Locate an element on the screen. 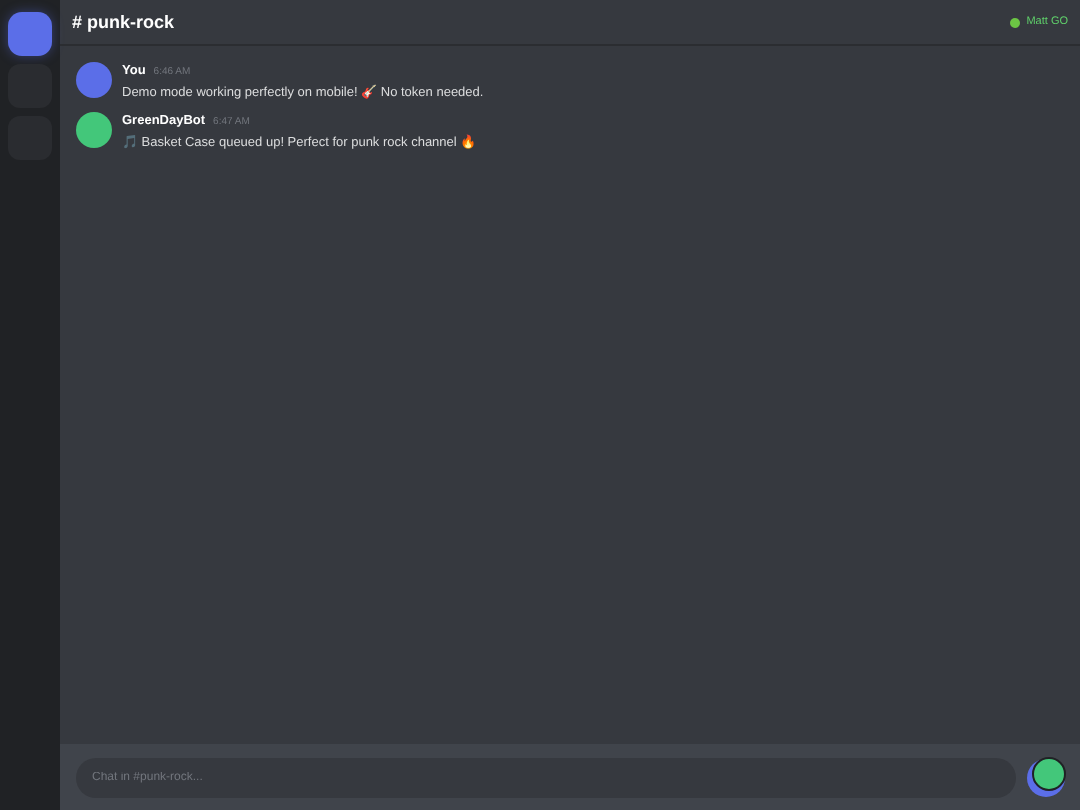 The height and width of the screenshot is (810, 1080). server-icon is located at coordinates (30, 34).